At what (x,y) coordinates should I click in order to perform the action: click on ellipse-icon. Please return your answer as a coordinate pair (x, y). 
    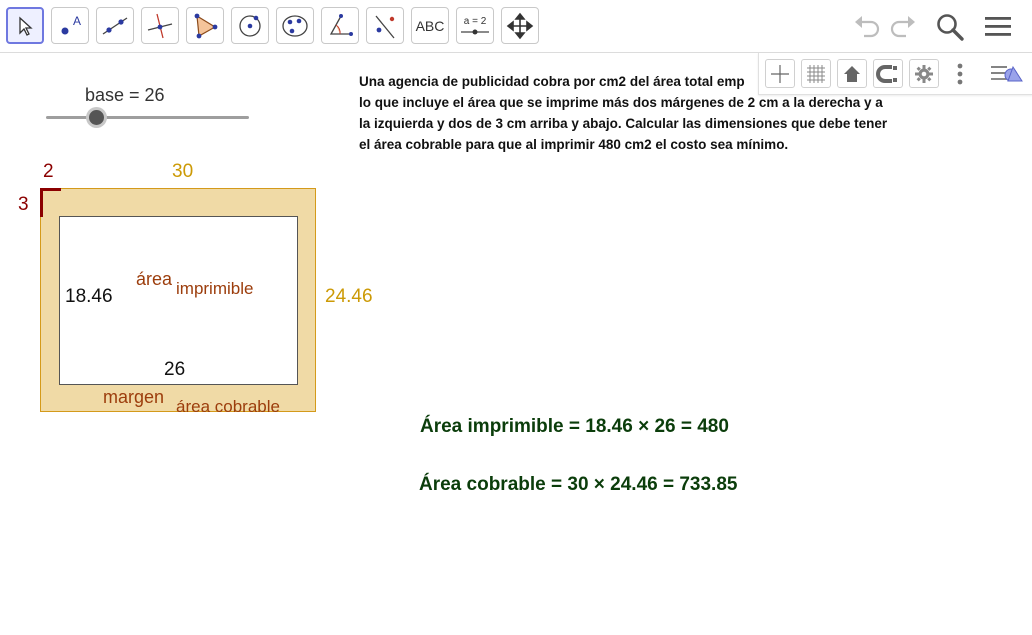
    Looking at the image, I should click on (295, 25).